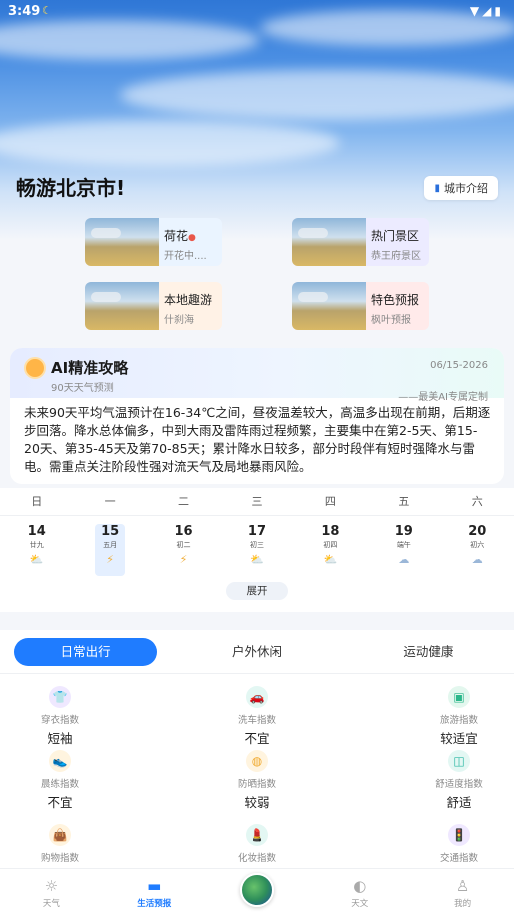 The height and width of the screenshot is (914, 514). I want to click on day-number: 16, so click(183, 531).